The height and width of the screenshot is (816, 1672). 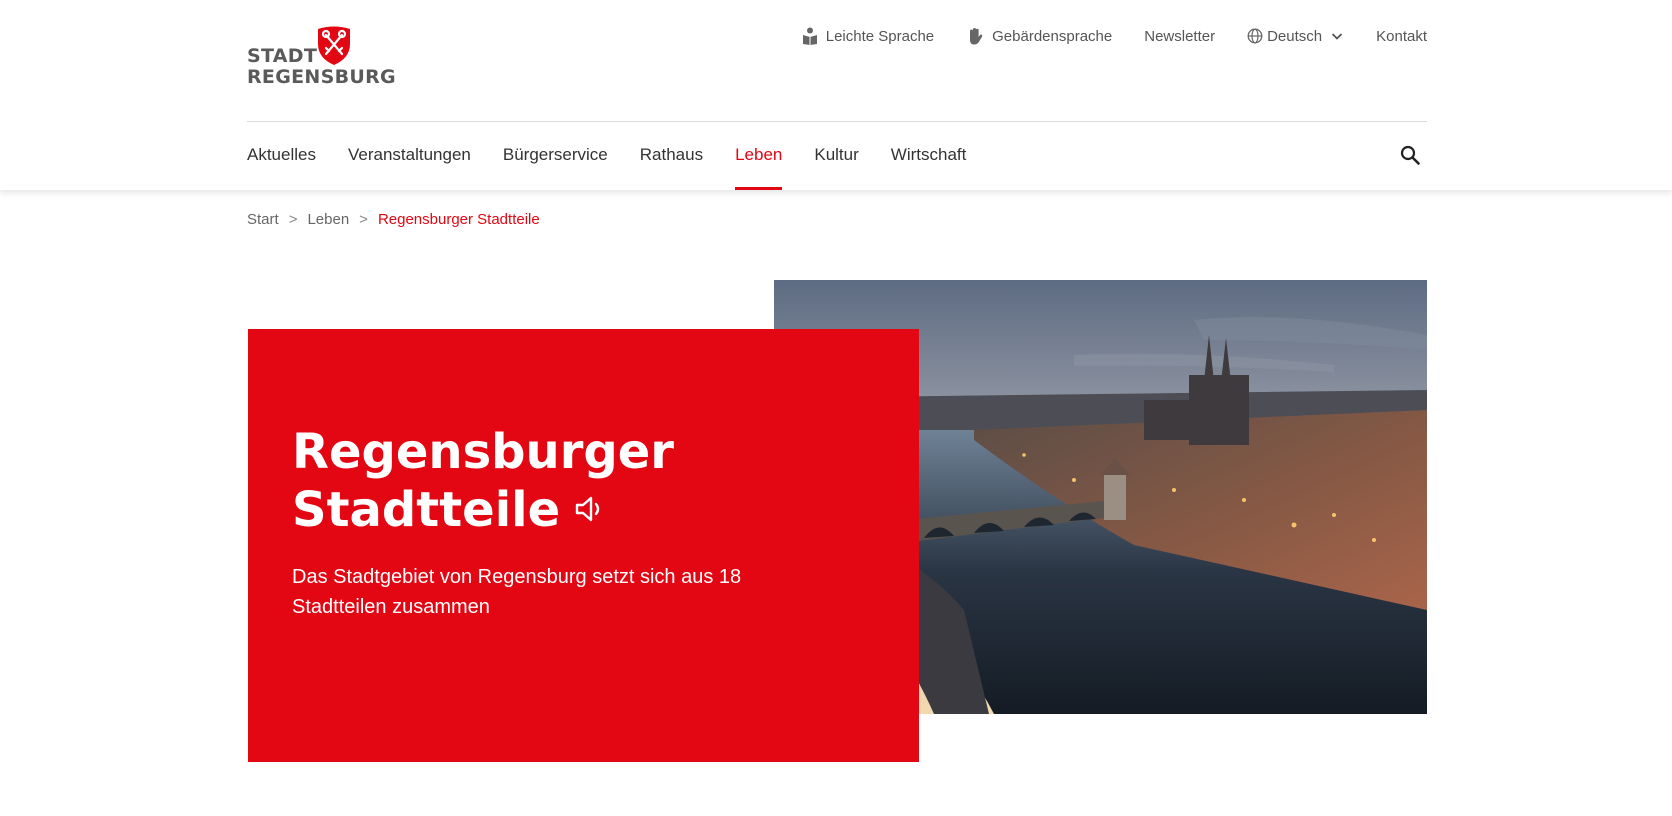 What do you see at coordinates (1255, 36) in the screenshot?
I see `globe-icon` at bounding box center [1255, 36].